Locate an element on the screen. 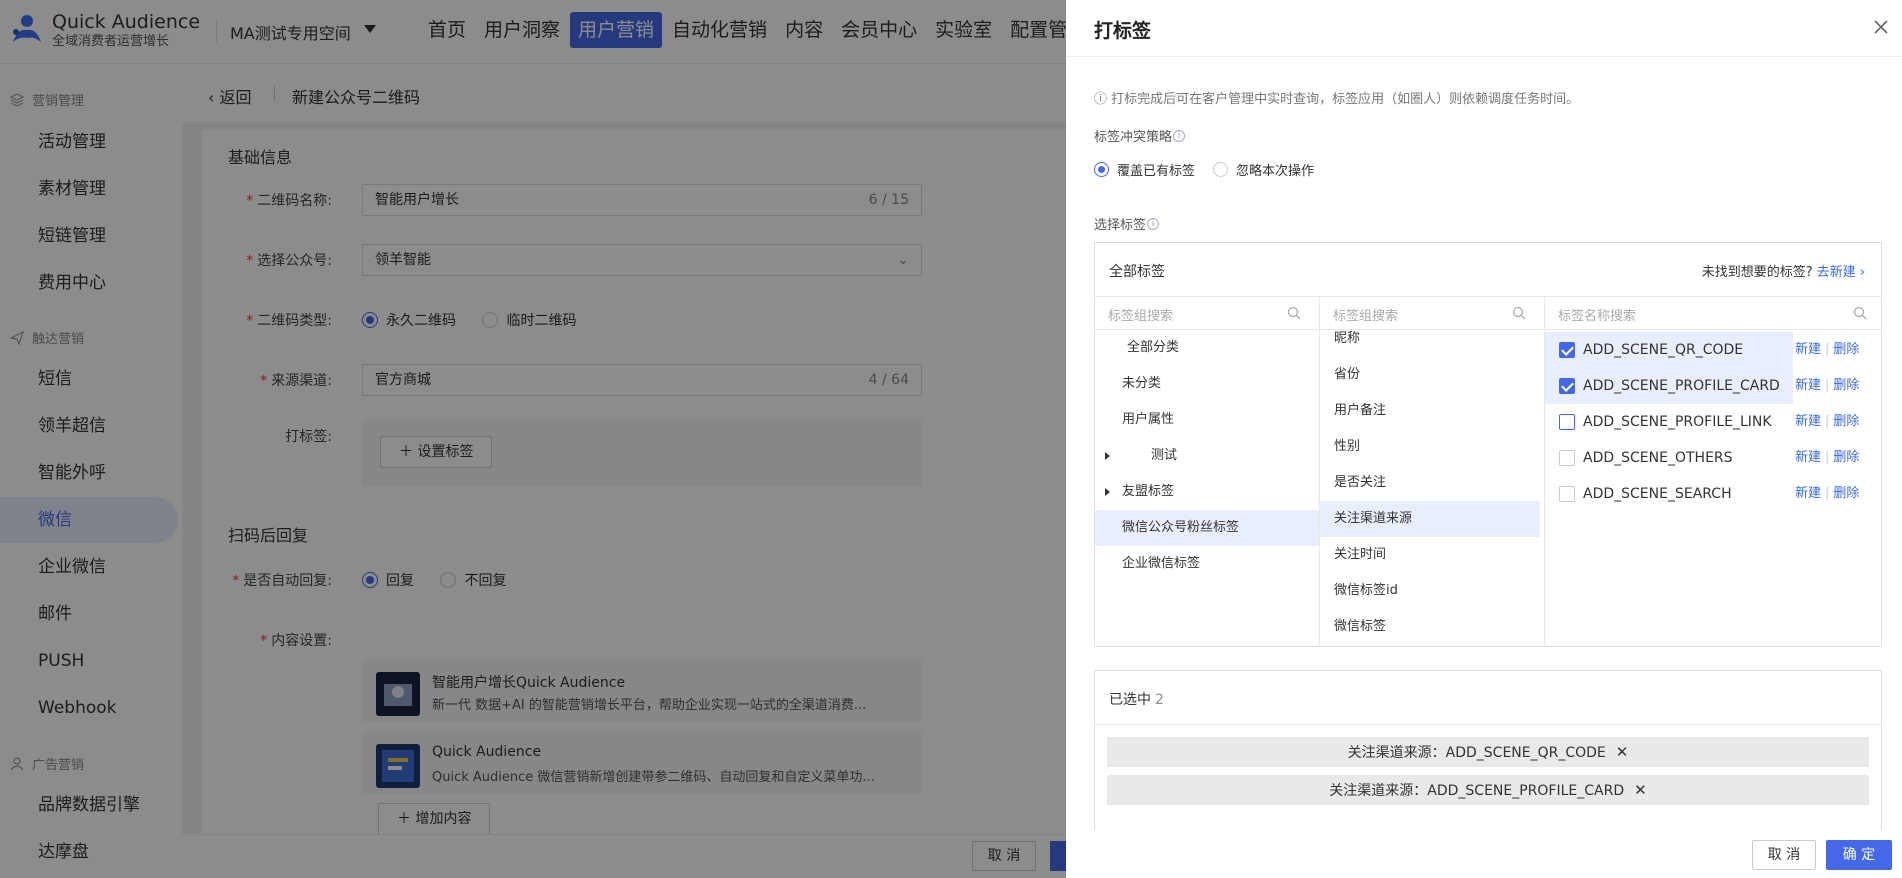 This screenshot has height=878, width=1902. tag-item: ADD_SCENE_SEARCH 新建 | 删除 is located at coordinates (1713, 494).